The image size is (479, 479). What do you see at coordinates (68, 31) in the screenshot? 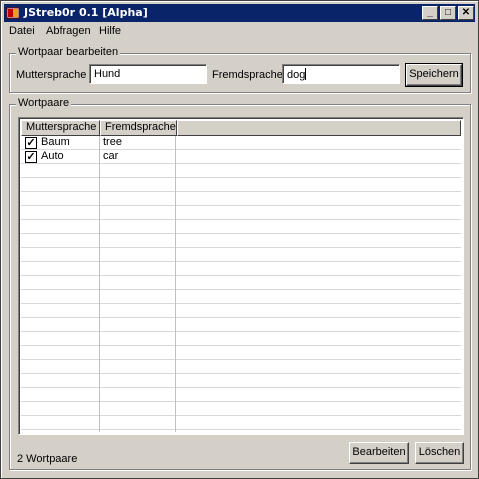
I see `menu-abfragen: Abfragen` at bounding box center [68, 31].